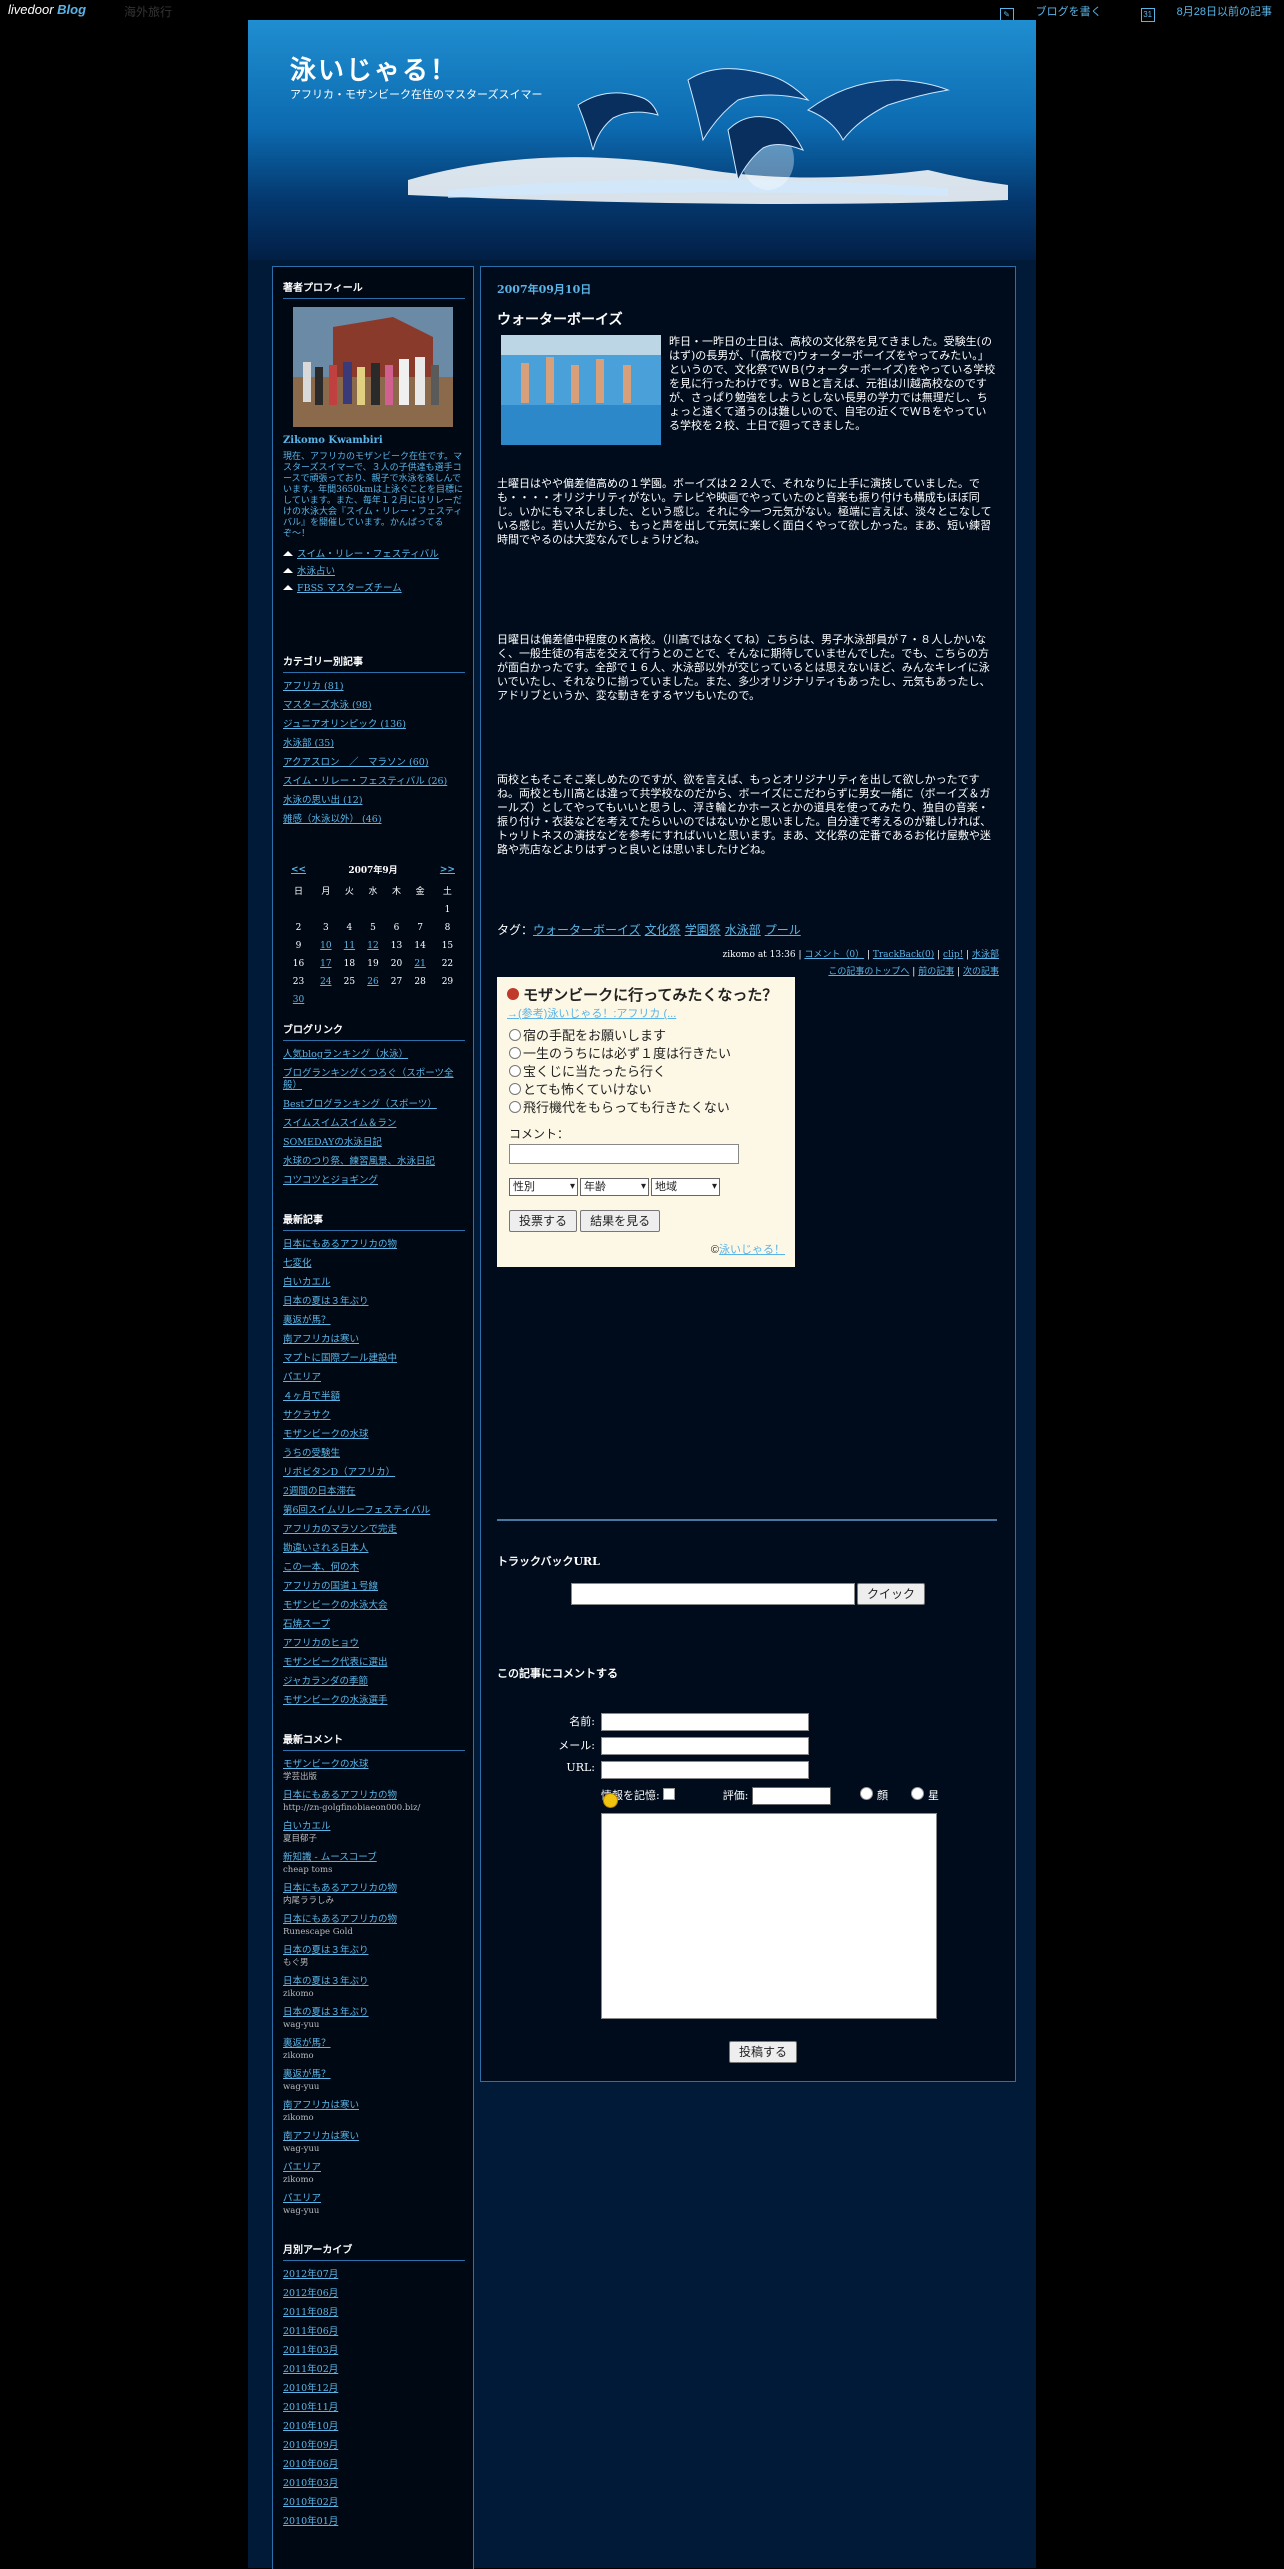 The image size is (1284, 2569). I want to click on poll-option: 一生のうちには必ず１度は行きたい, so click(646, 1054).